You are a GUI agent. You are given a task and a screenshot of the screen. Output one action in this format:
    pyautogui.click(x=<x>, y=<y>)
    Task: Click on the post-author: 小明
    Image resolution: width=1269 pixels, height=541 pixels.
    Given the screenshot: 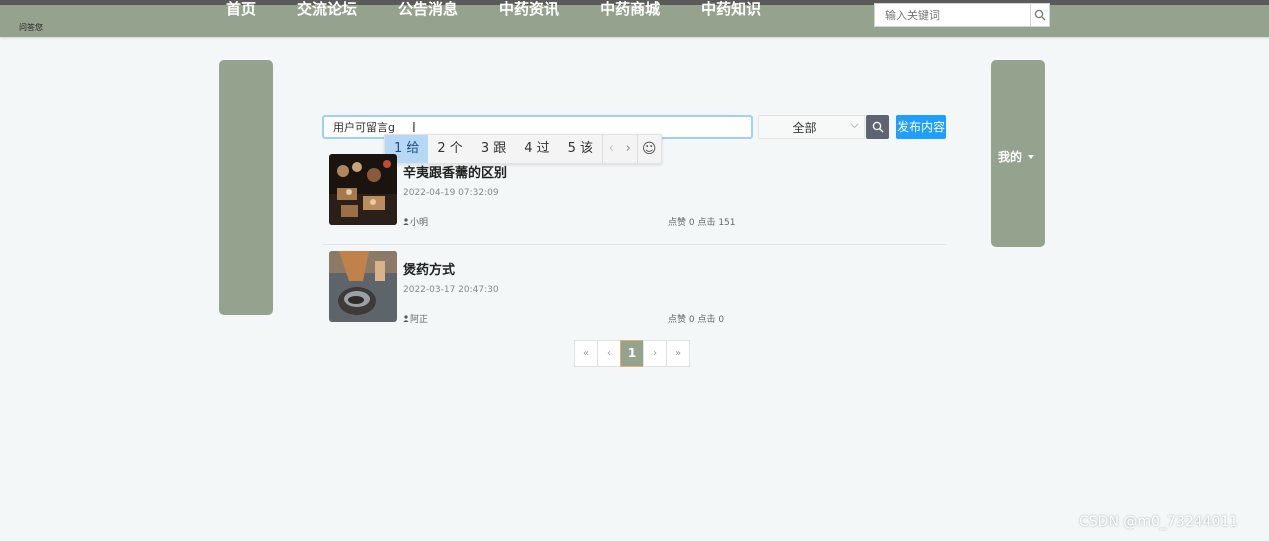 What is the action you would take?
    pyautogui.click(x=415, y=221)
    